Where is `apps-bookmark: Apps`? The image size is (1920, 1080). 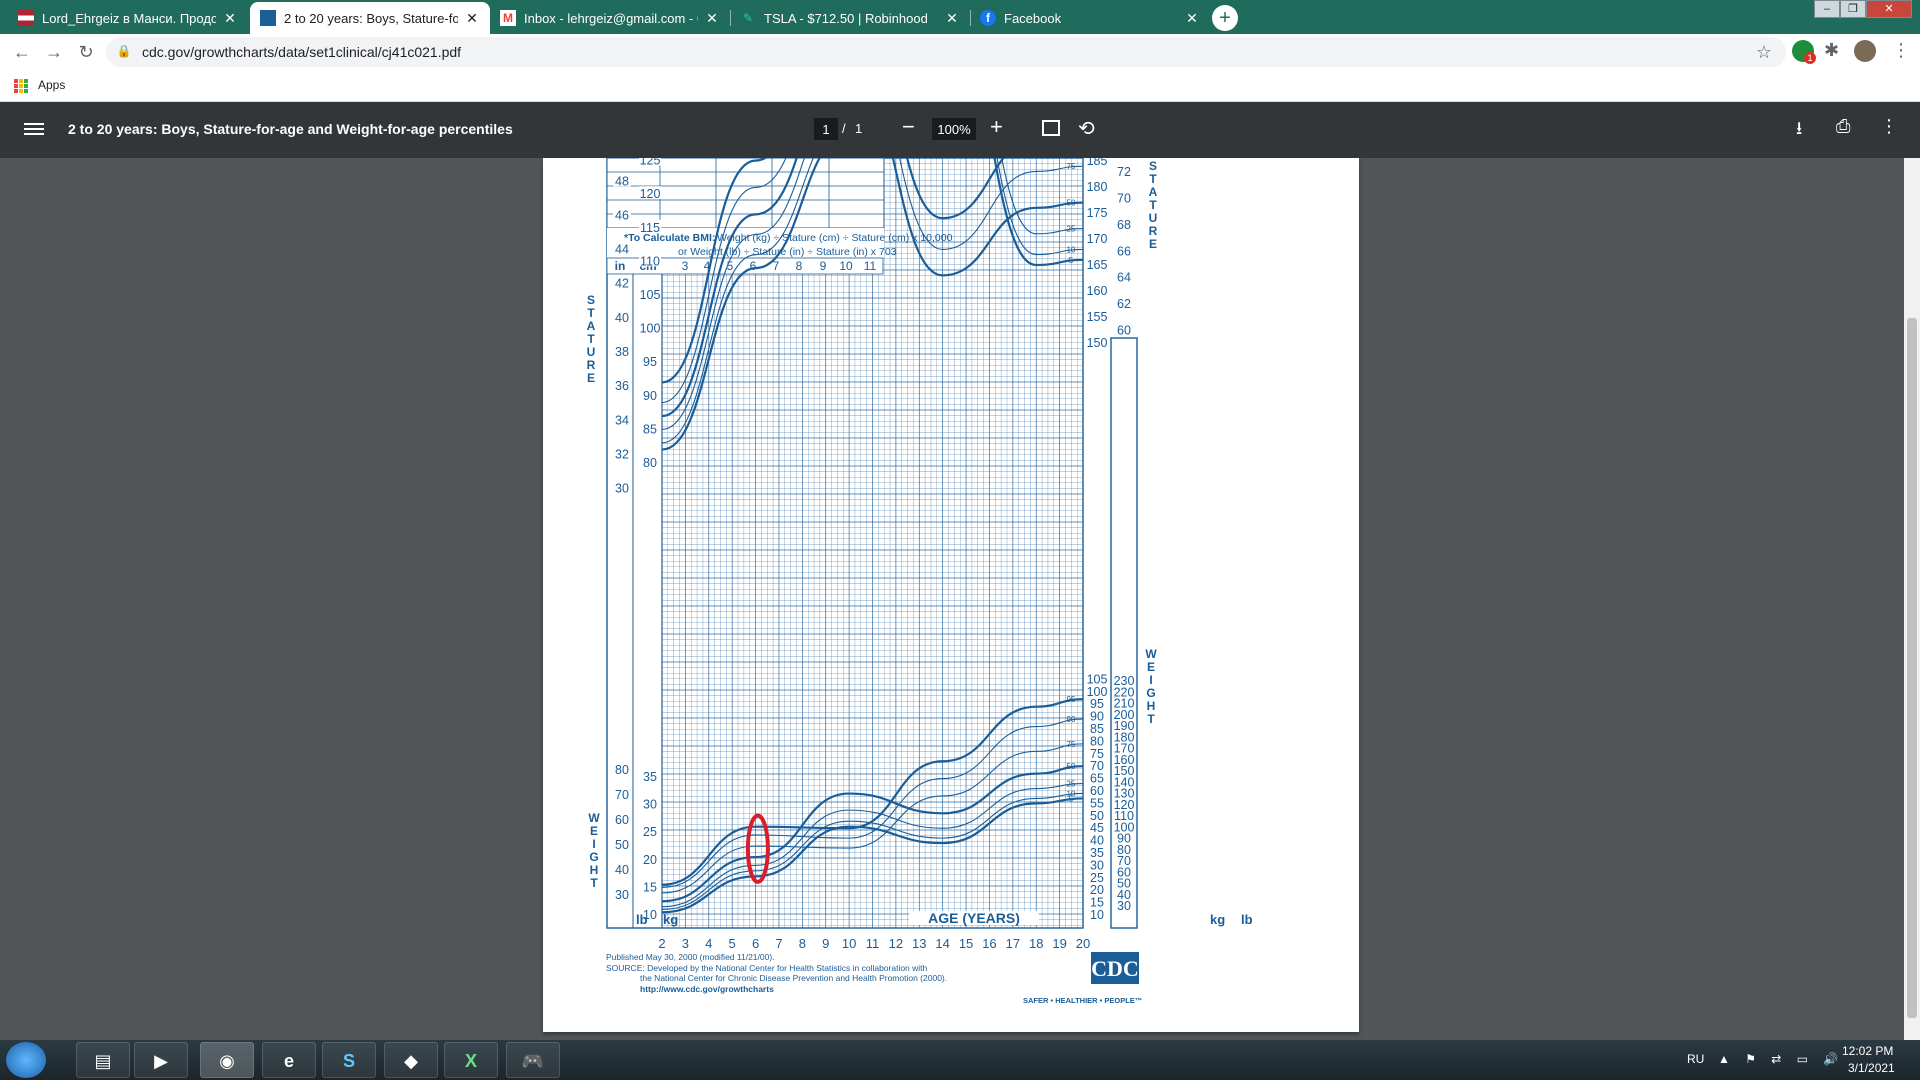
apps-bookmark: Apps is located at coordinates (51, 85).